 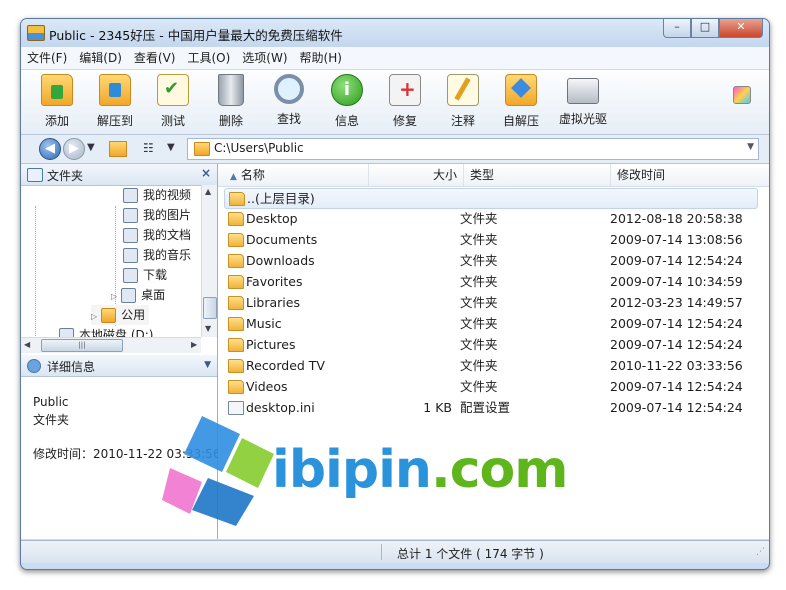 What do you see at coordinates (208, 191) in the screenshot?
I see `scroll-up-icon: ▲` at bounding box center [208, 191].